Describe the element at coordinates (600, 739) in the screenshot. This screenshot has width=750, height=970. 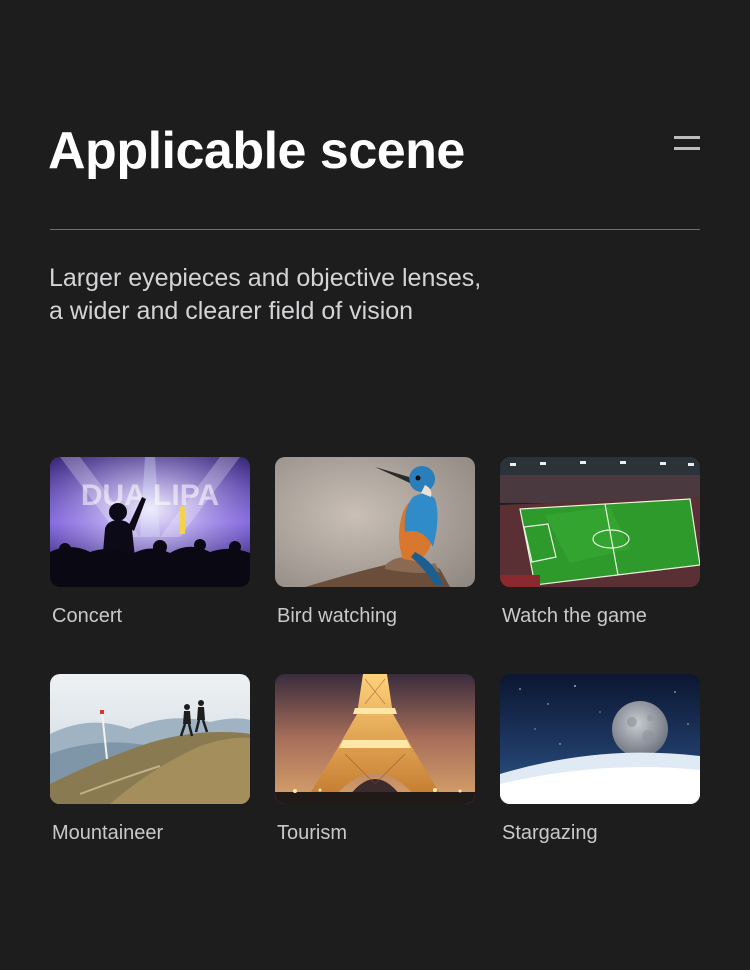
I see `moon-photo` at that location.